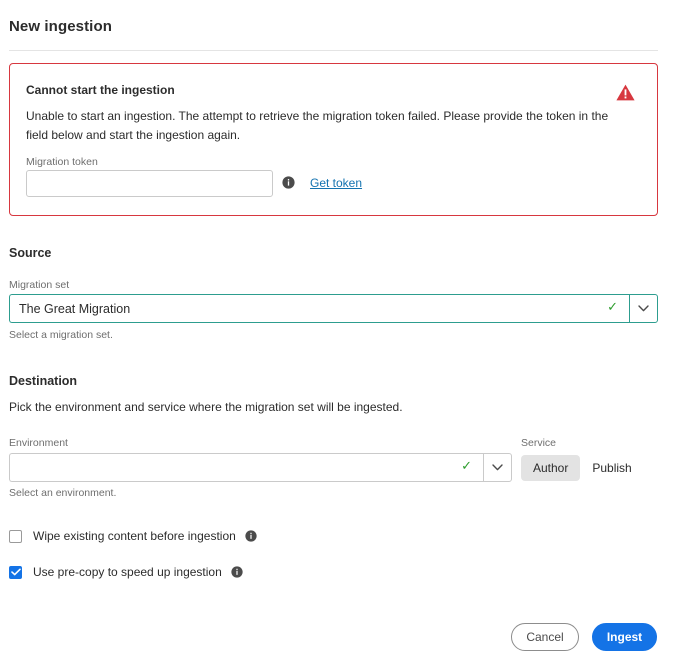 This screenshot has width=673, height=672. What do you see at coordinates (39, 285) in the screenshot?
I see `migration-set-label: Migration set` at bounding box center [39, 285].